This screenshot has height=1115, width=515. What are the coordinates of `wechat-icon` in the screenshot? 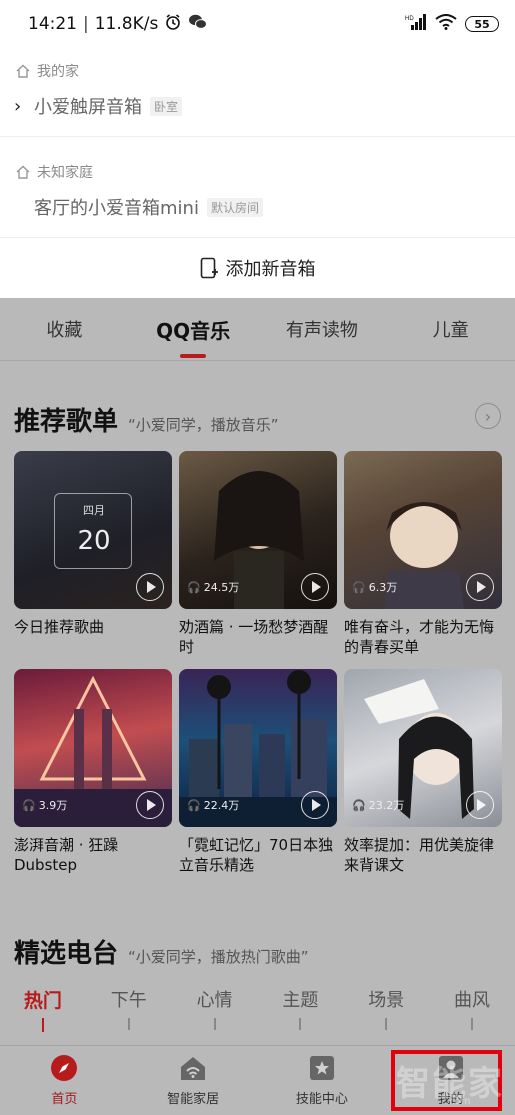 It's located at (198, 24).